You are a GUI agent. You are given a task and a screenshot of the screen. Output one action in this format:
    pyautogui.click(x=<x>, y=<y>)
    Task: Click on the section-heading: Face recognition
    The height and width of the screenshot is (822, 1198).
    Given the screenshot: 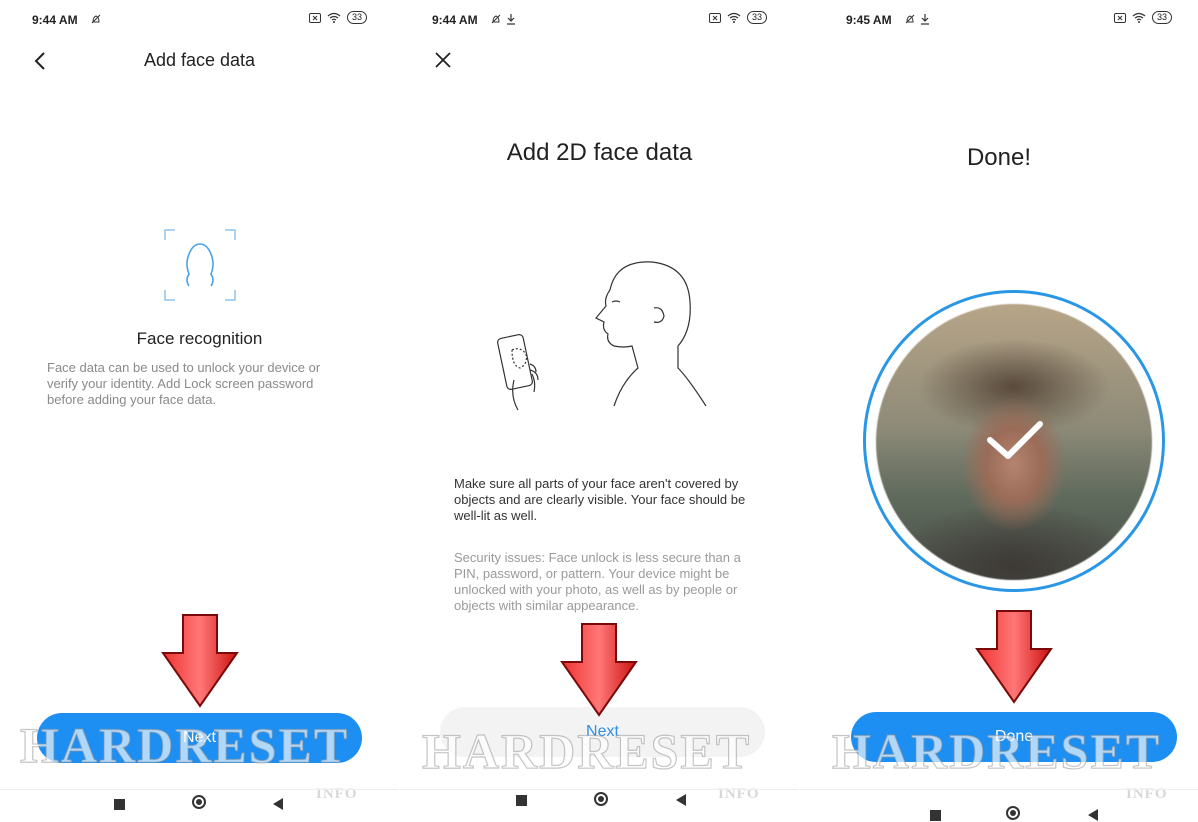 What is the action you would take?
    pyautogui.click(x=199, y=338)
    